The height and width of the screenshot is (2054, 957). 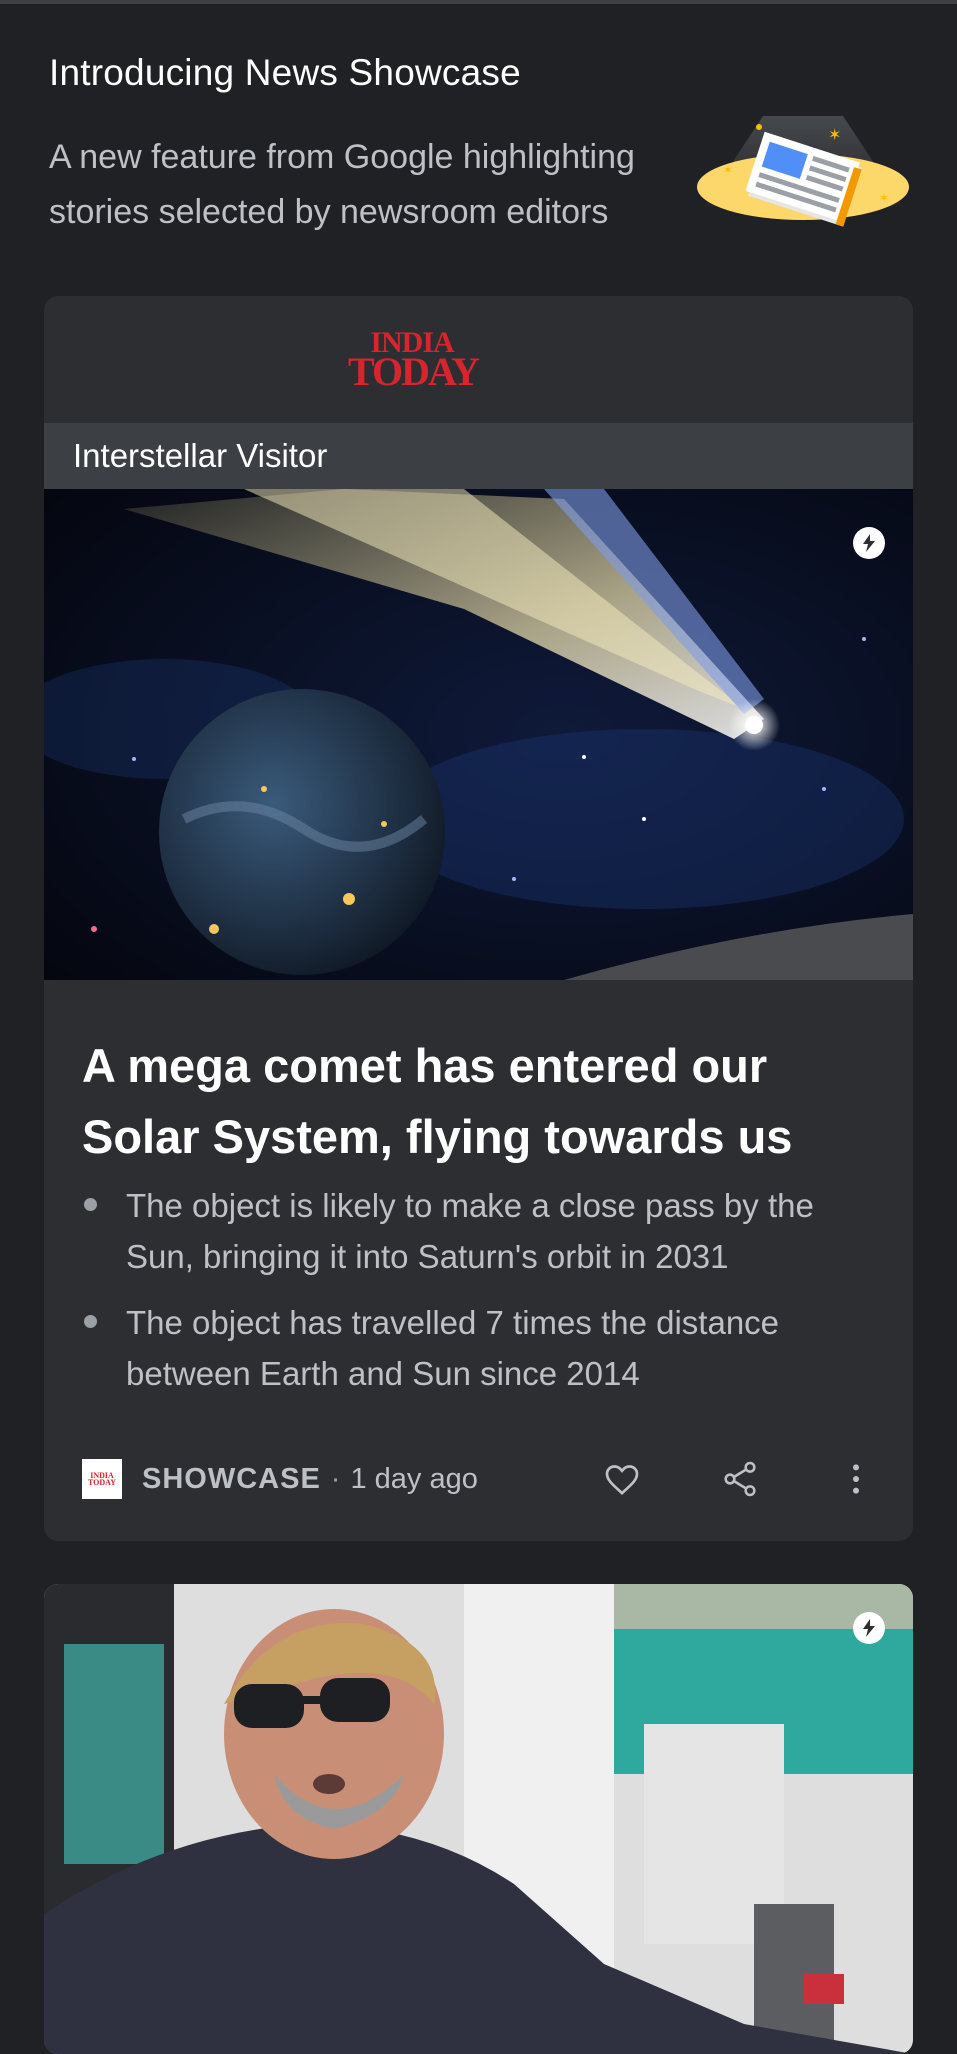 I want to click on publisher-bar: INDIA TODAY, so click(x=478, y=359).